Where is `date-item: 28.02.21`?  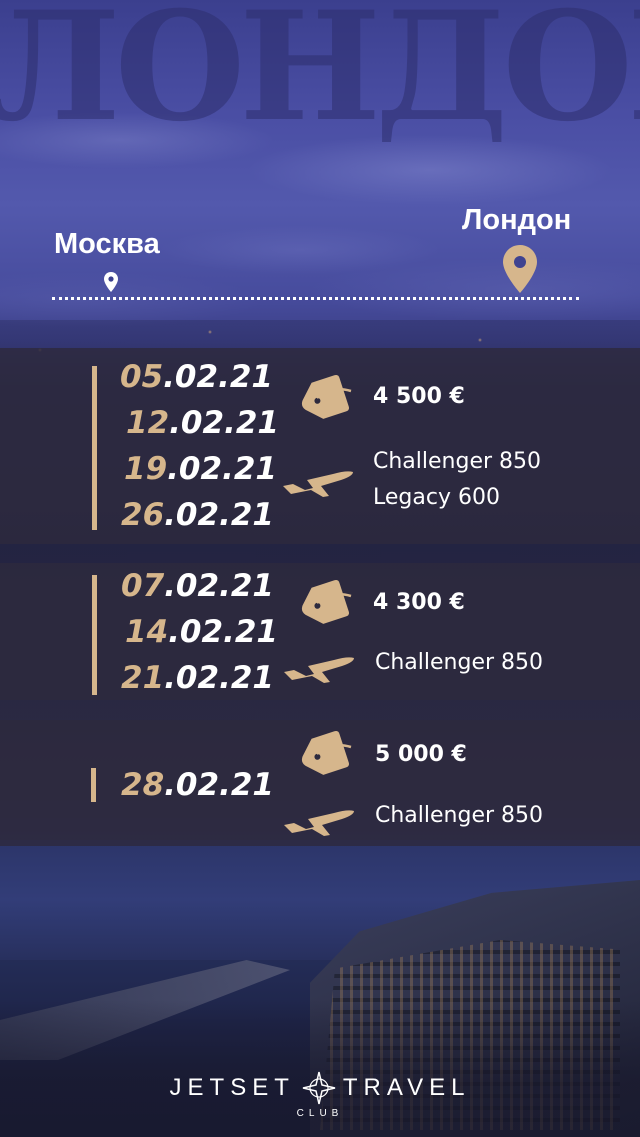
date-item: 28.02.21 is located at coordinates (197, 785).